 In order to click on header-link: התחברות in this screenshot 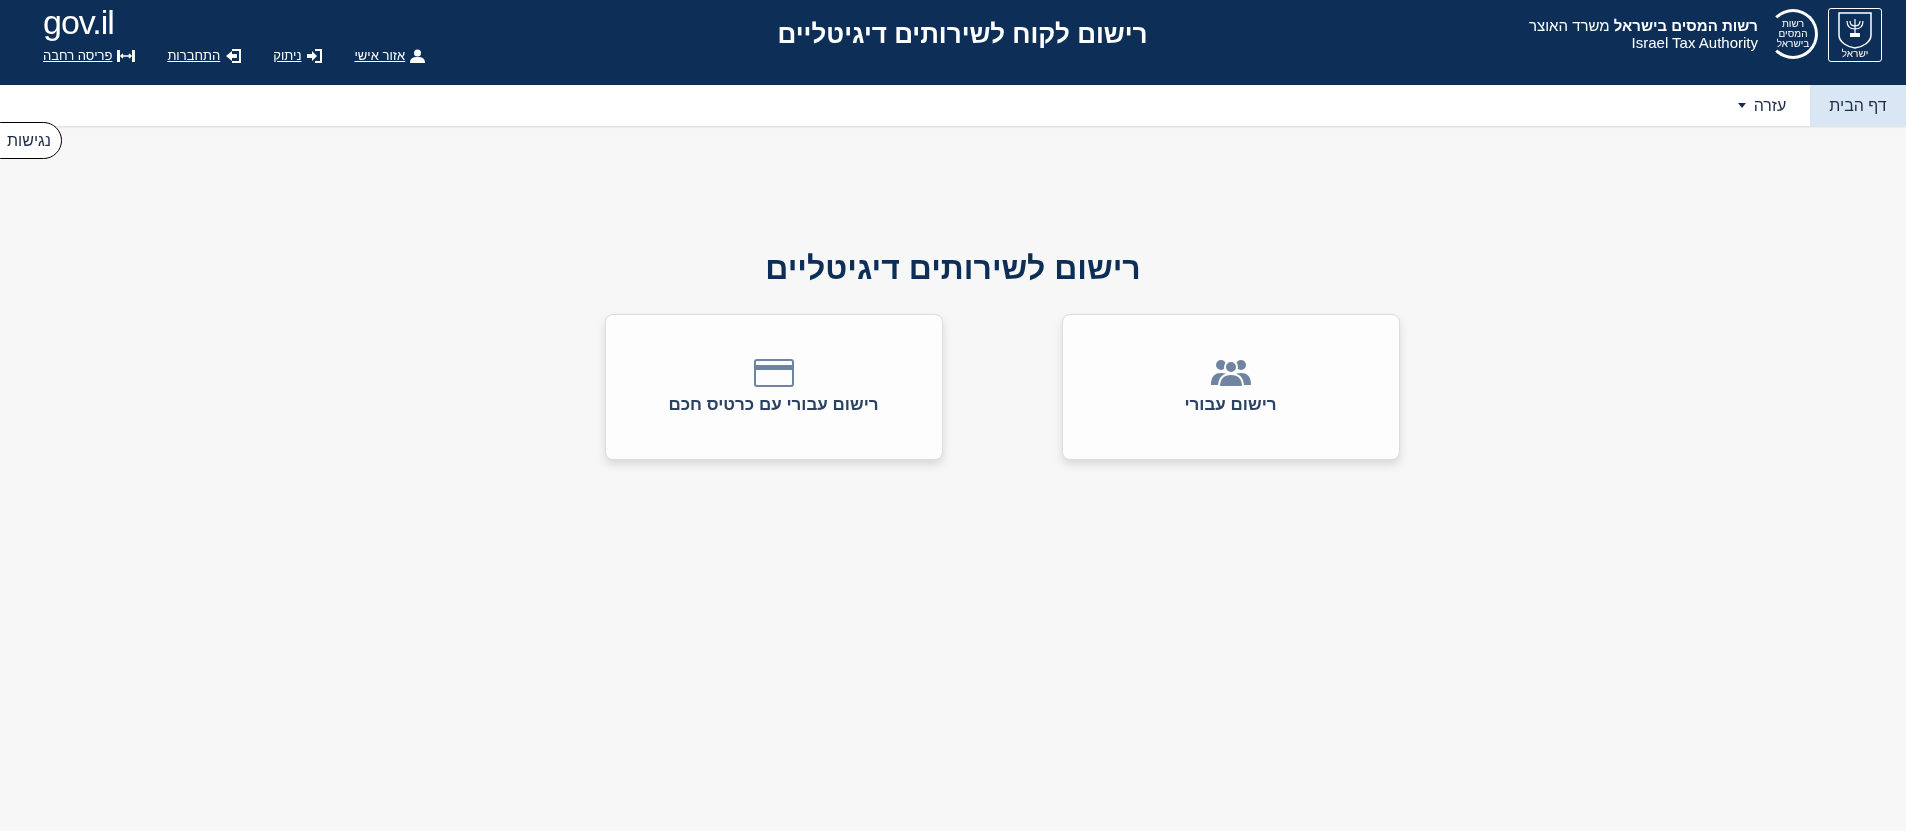, I will do `click(204, 55)`.